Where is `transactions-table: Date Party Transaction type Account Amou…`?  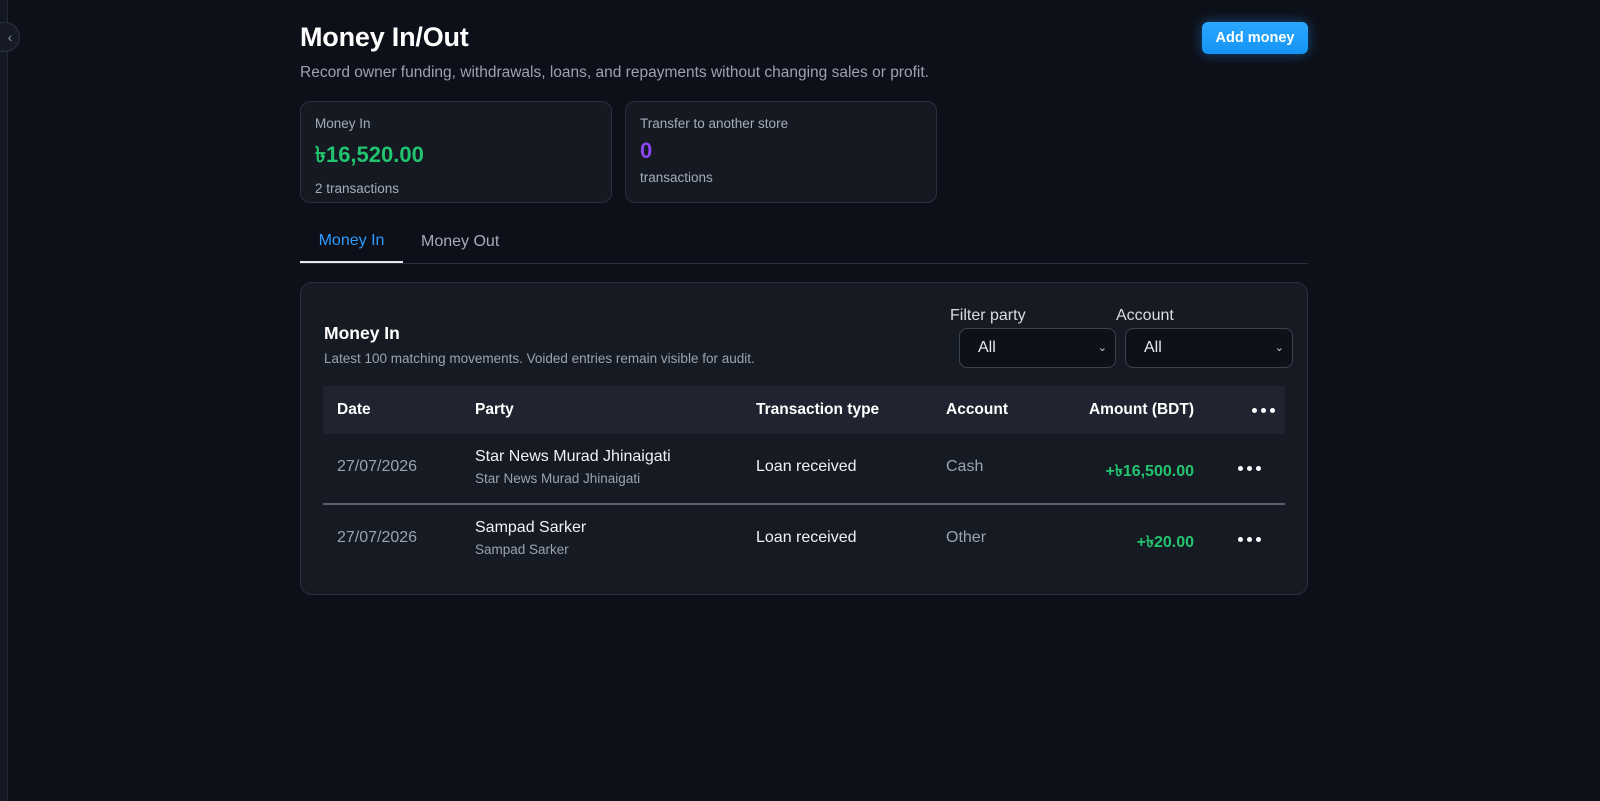
transactions-table: Date Party Transaction type Account Amou… is located at coordinates (804, 480).